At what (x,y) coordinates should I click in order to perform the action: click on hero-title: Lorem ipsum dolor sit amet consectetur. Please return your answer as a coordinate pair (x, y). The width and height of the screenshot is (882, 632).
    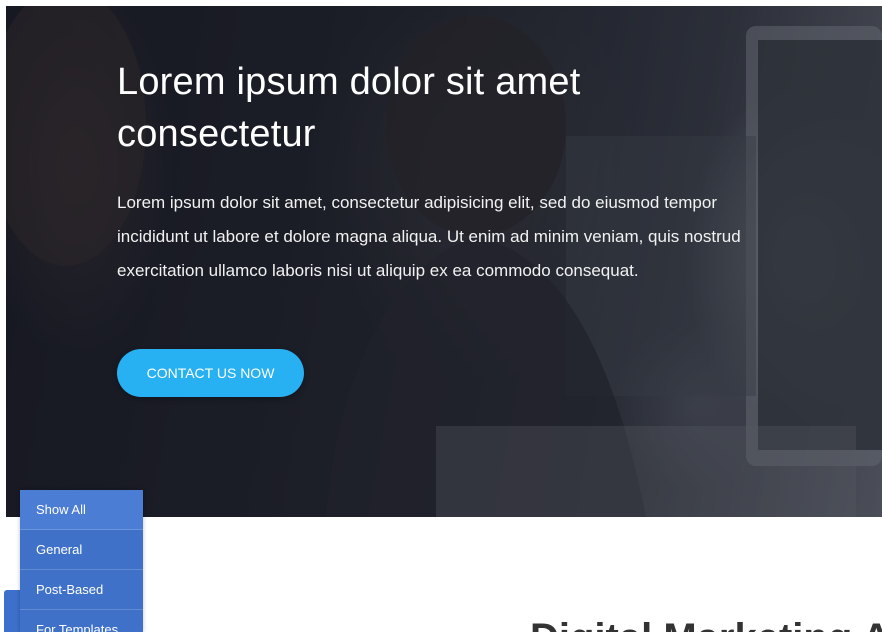
    Looking at the image, I should click on (349, 108).